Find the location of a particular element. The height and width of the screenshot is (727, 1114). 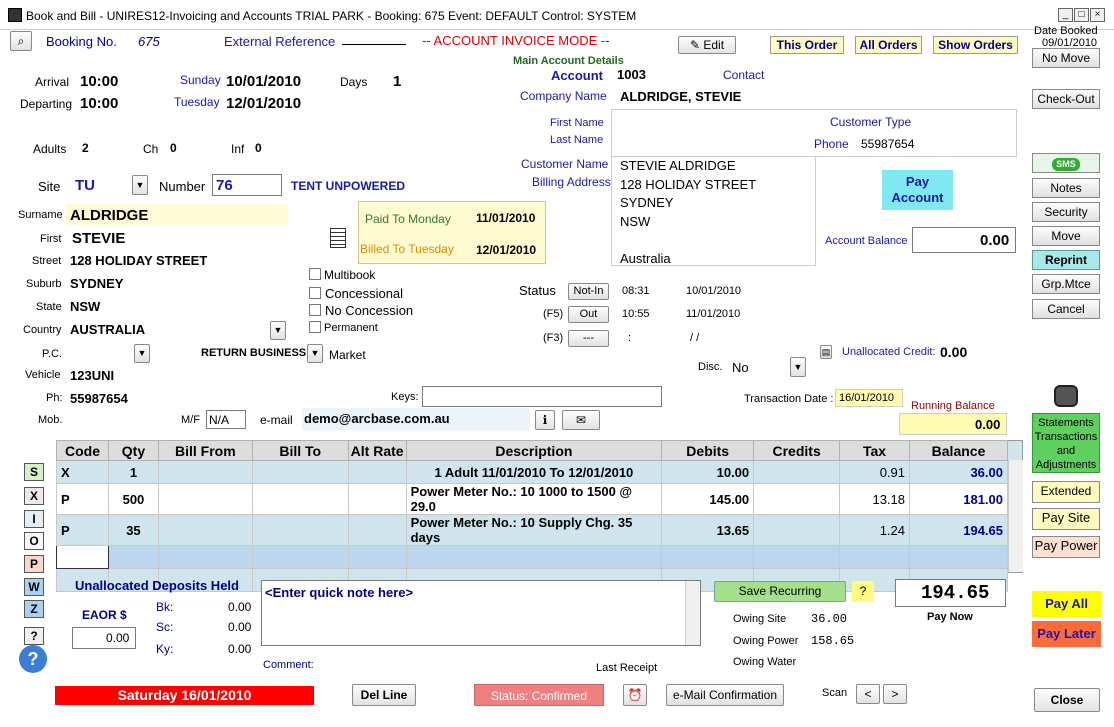

market-dropdown-button: ▼ is located at coordinates (315, 353).